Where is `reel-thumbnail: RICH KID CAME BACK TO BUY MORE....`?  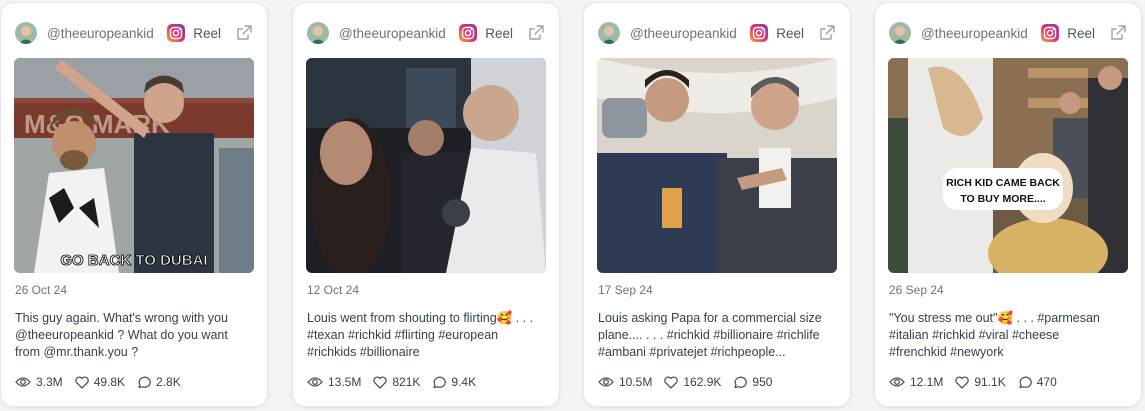 reel-thumbnail: RICH KID CAME BACK TO BUY MORE.... is located at coordinates (1008, 165).